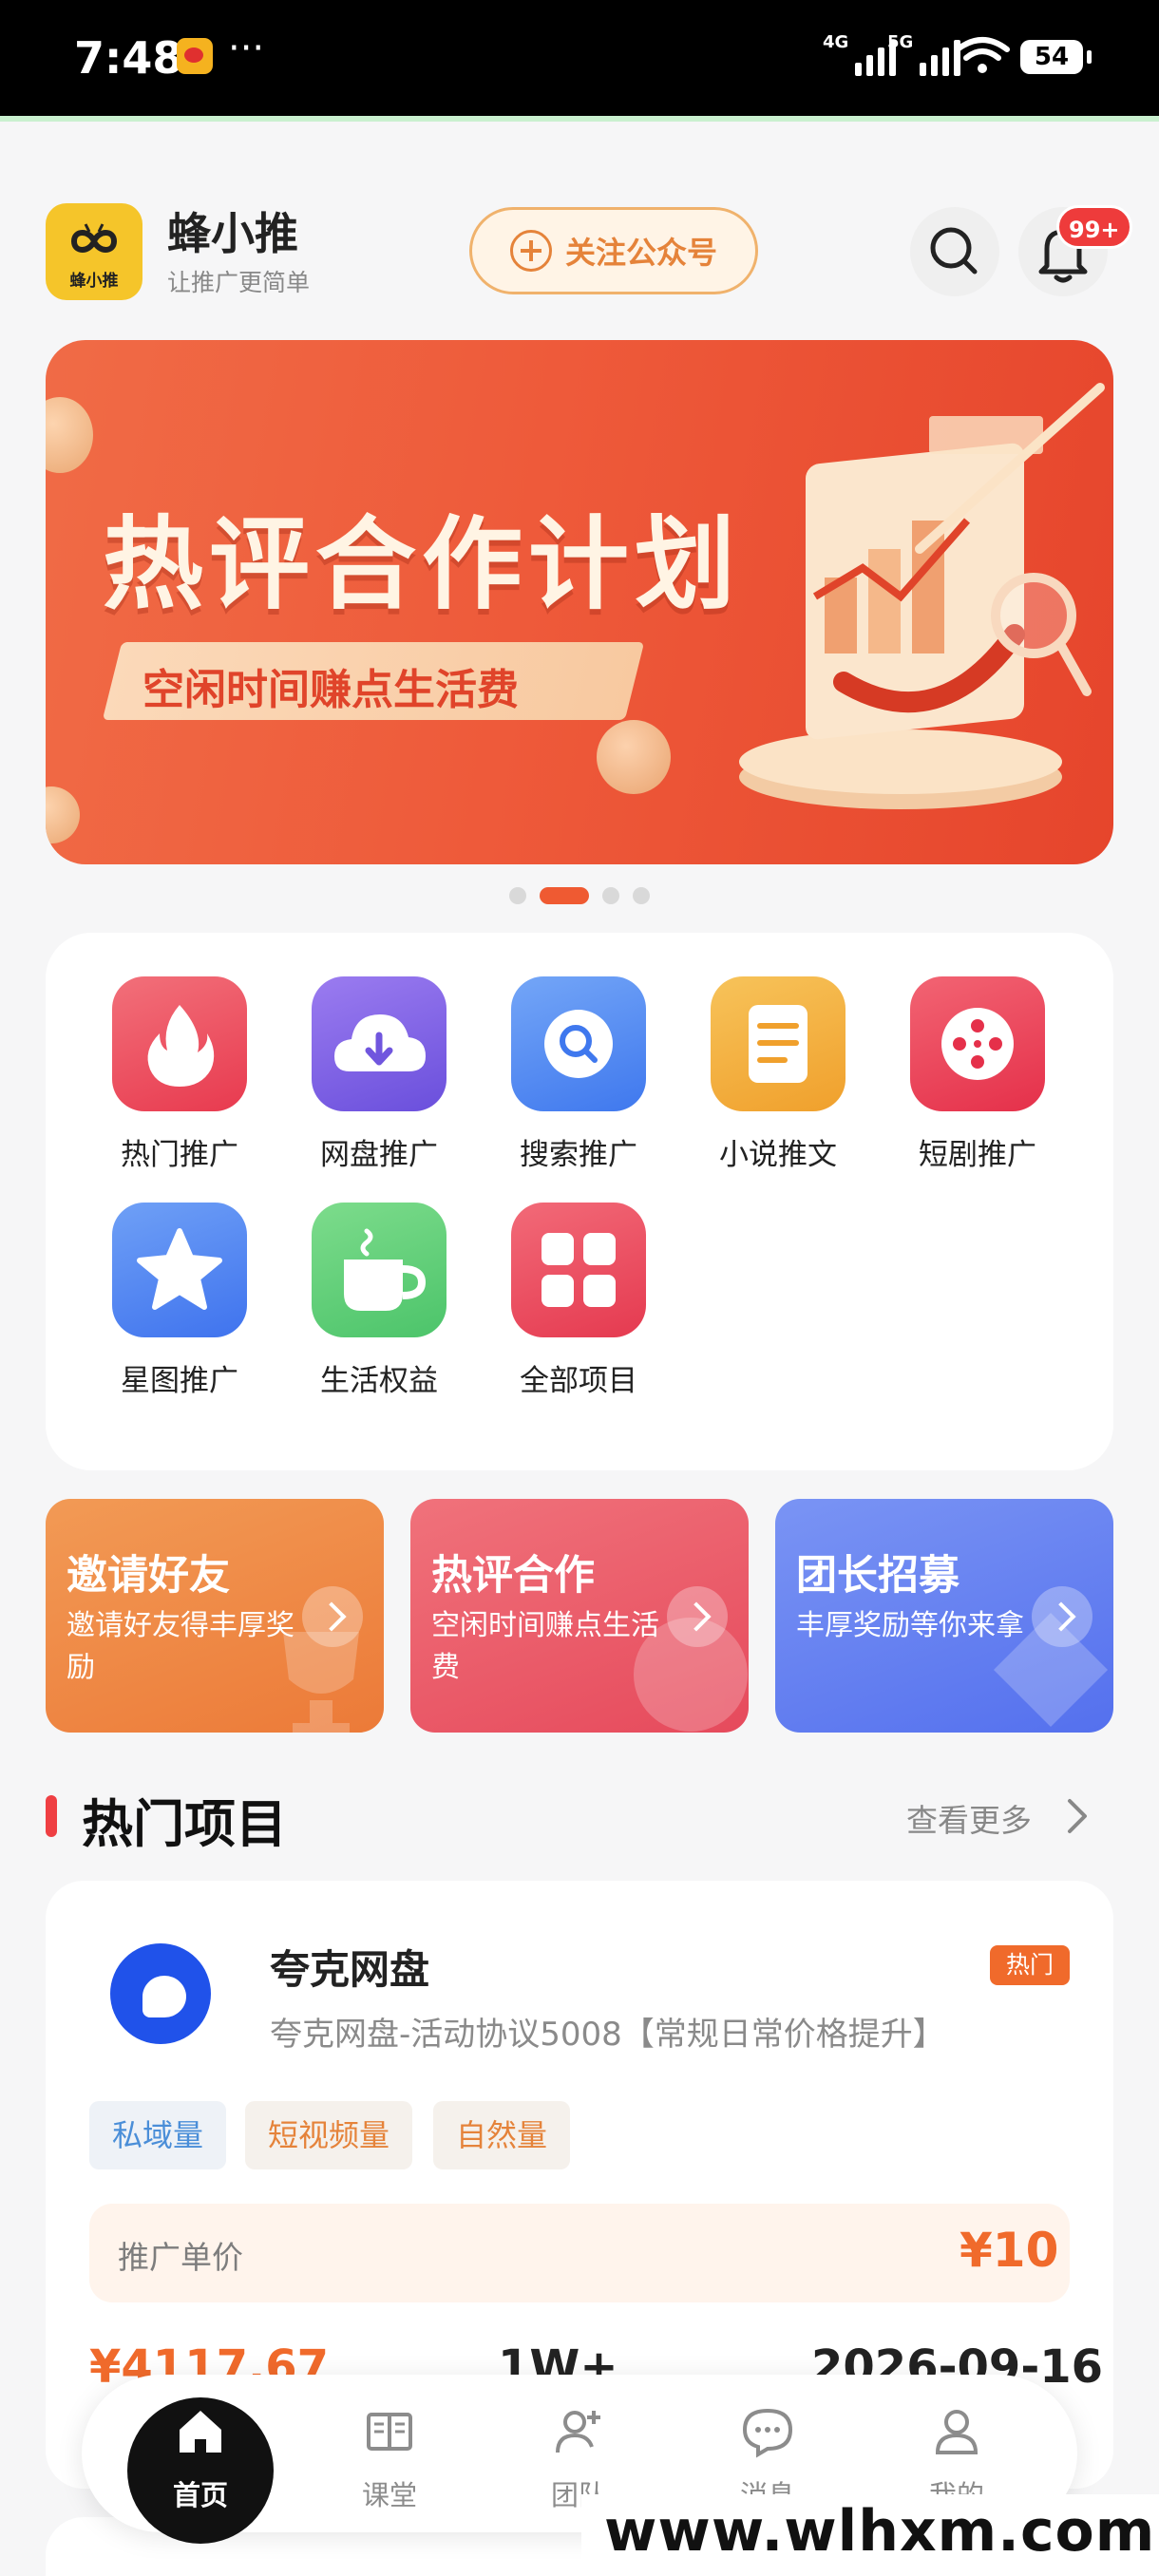  I want to click on flame-icon, so click(179, 1043).